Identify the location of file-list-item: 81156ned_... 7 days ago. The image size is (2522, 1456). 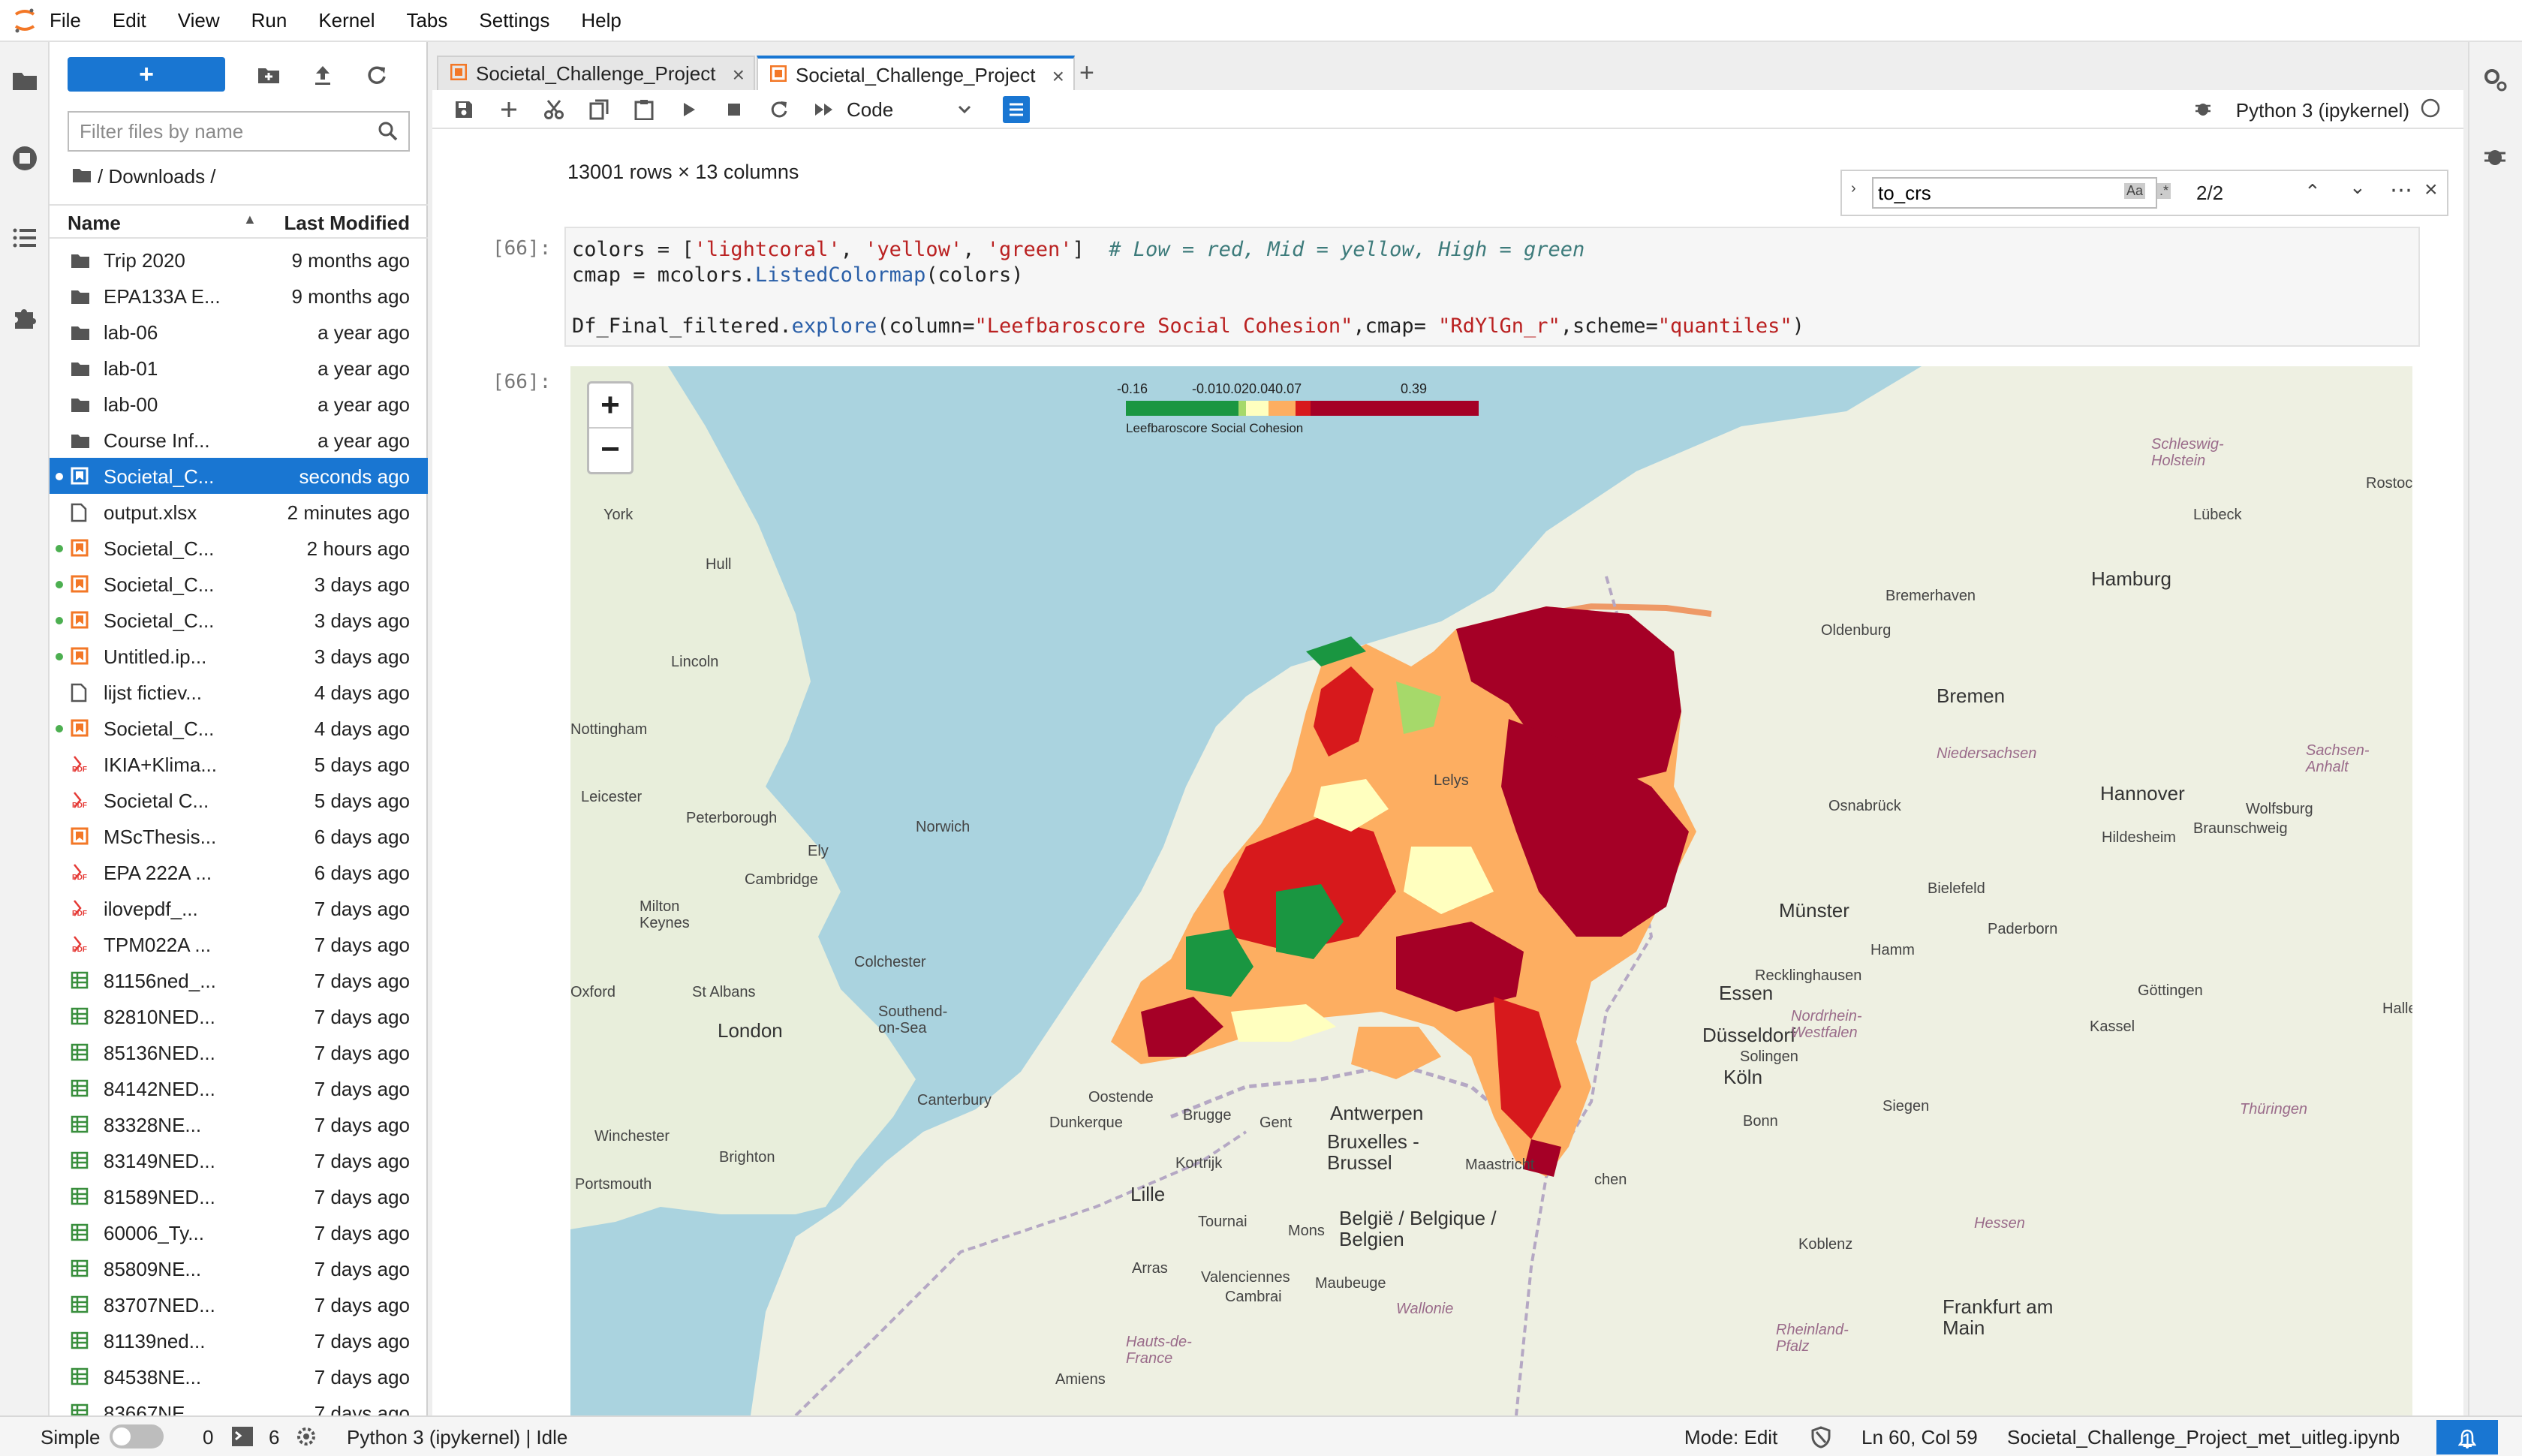
(239, 980).